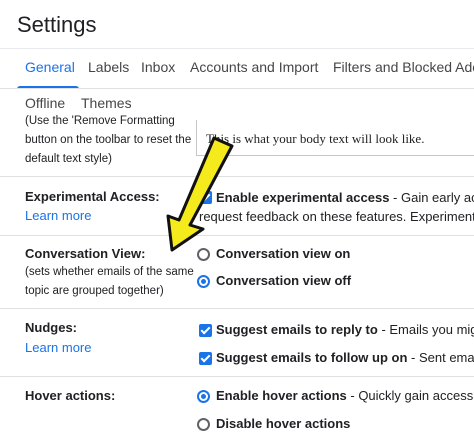  What do you see at coordinates (442, 357) in the screenshot?
I see `nudge-follow-up-desc: - Sent emails` at bounding box center [442, 357].